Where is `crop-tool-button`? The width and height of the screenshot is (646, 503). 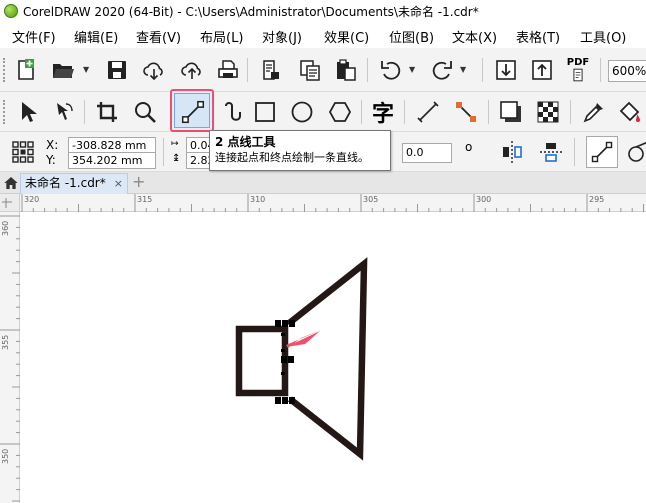
crop-tool-button is located at coordinates (107, 112).